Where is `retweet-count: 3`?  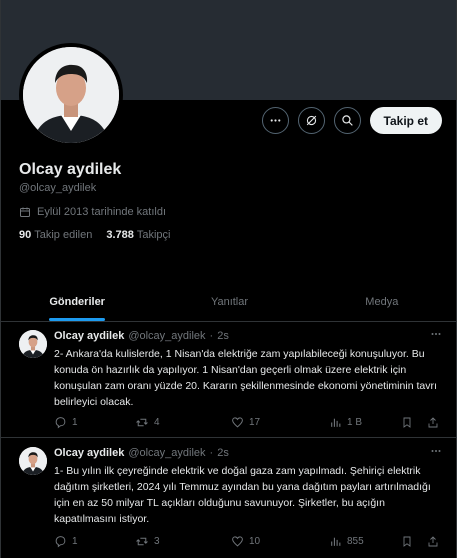
retweet-count: 3 is located at coordinates (157, 541).